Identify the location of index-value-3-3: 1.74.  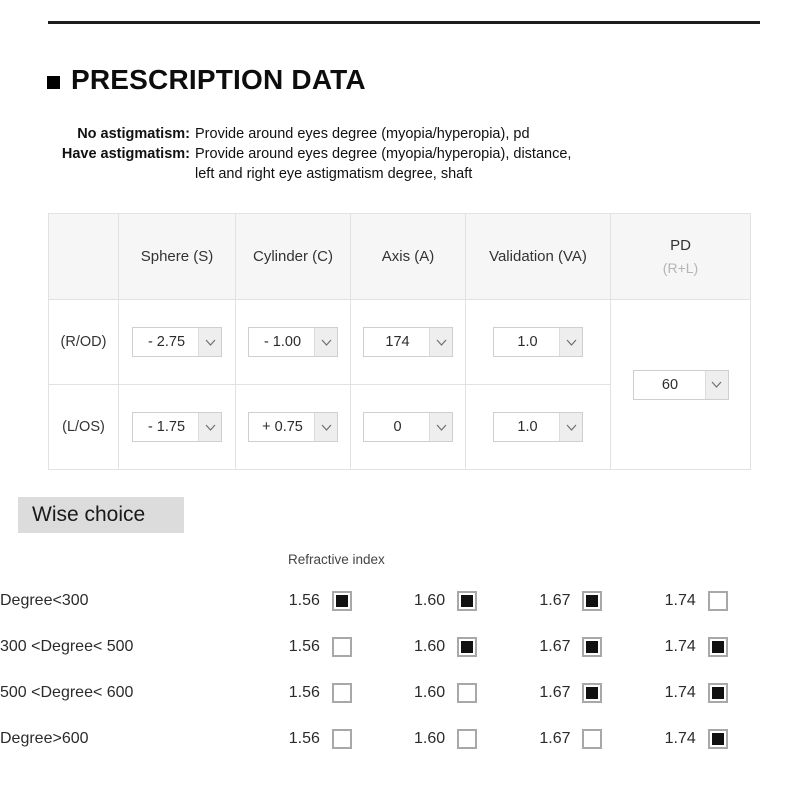
(680, 738).